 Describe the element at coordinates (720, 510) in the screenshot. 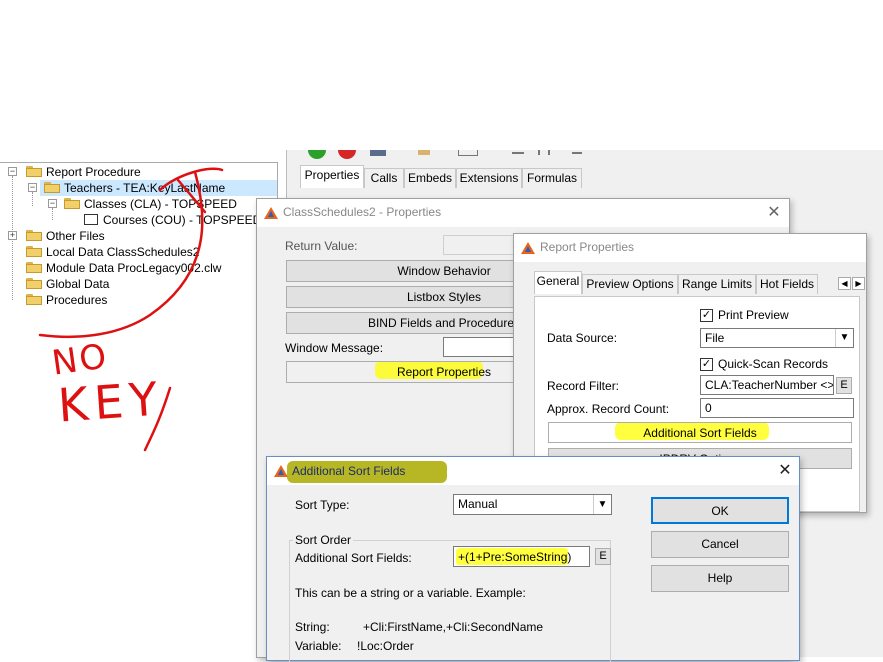

I see `ok-button: OK` at that location.